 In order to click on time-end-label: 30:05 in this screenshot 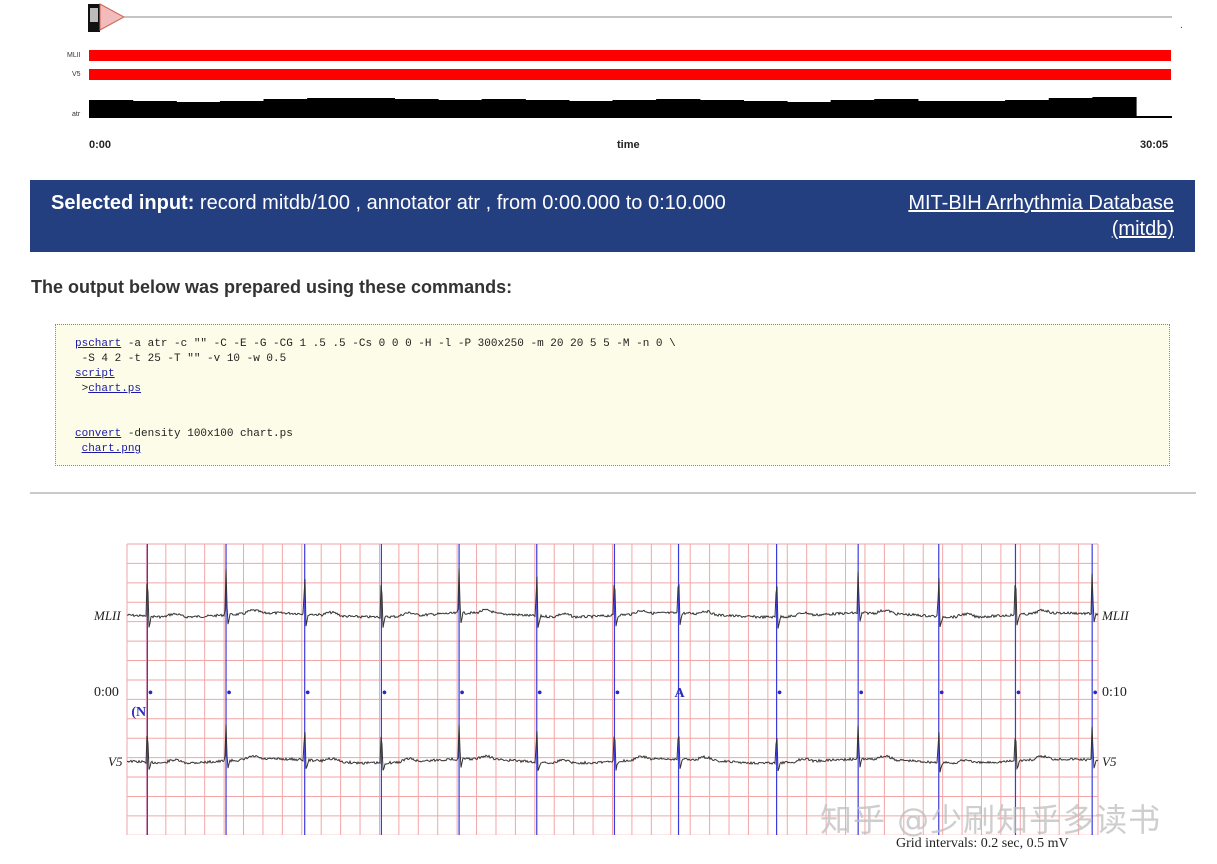, I will do `click(1154, 145)`.